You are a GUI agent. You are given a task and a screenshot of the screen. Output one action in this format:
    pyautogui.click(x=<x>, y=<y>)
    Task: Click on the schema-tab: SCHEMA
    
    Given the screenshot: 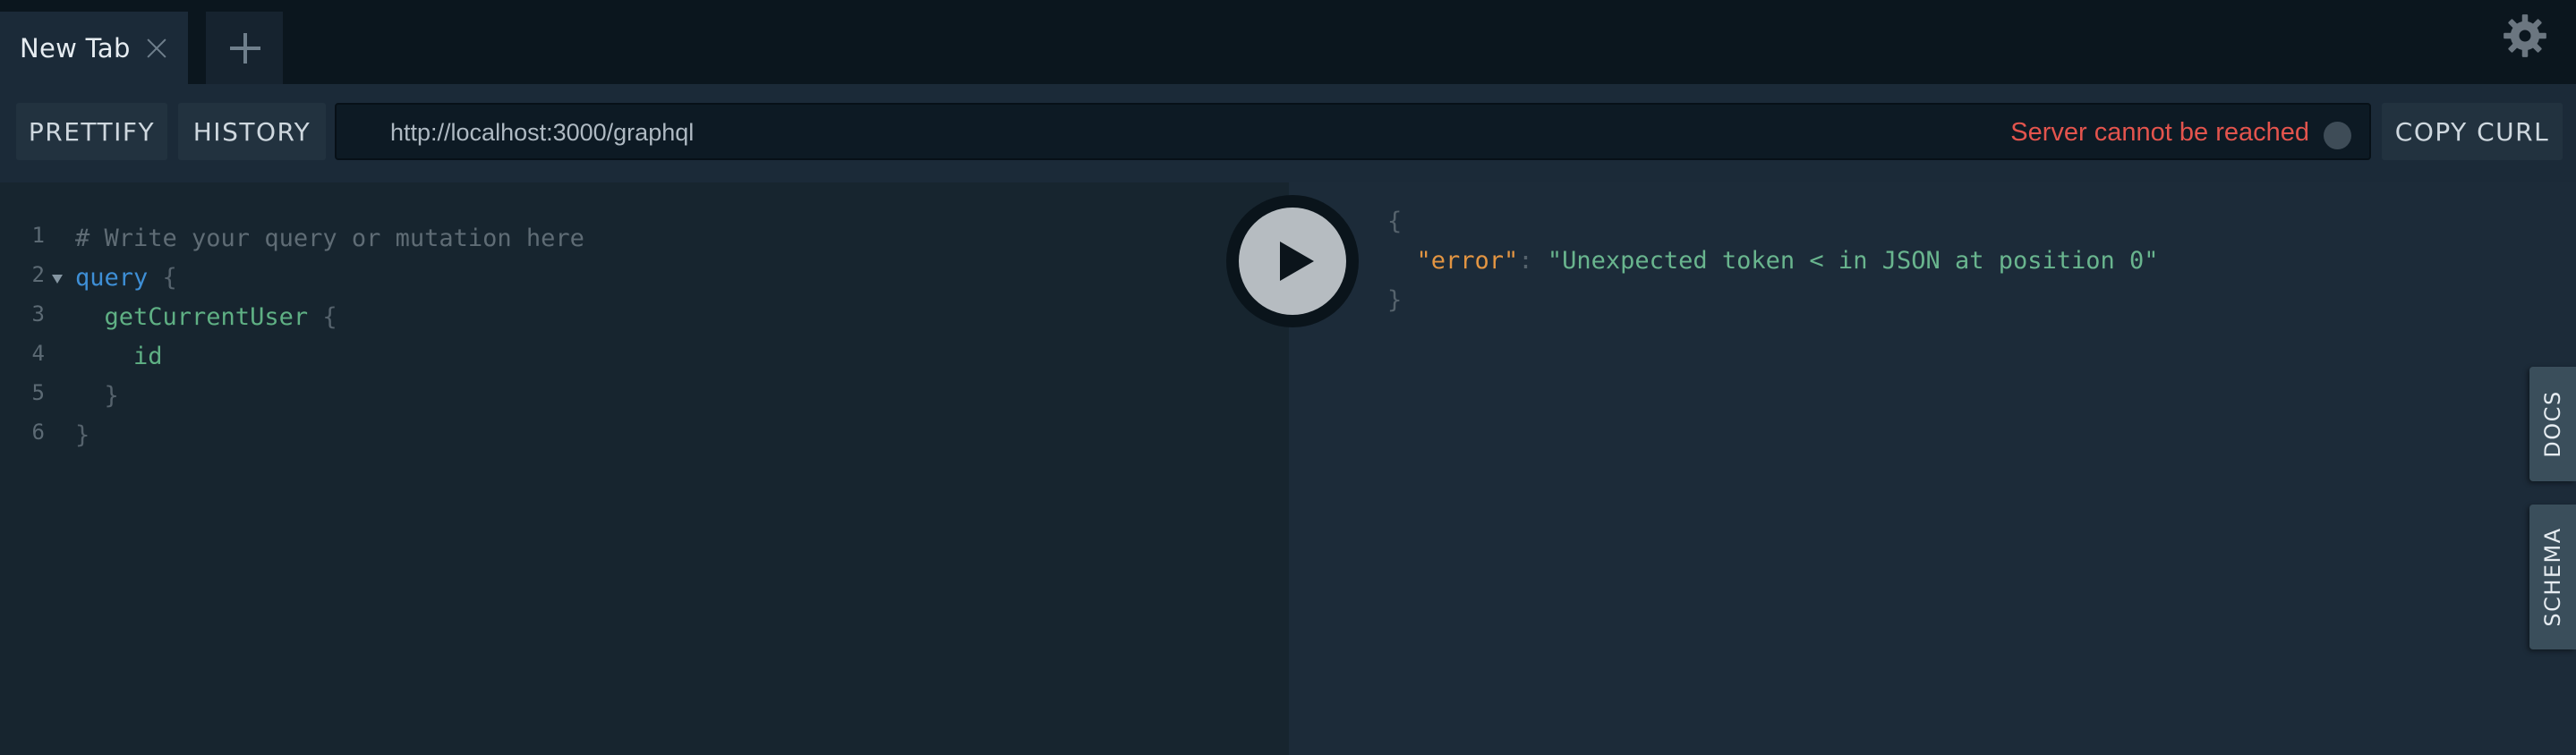 What is the action you would take?
    pyautogui.click(x=2552, y=577)
    